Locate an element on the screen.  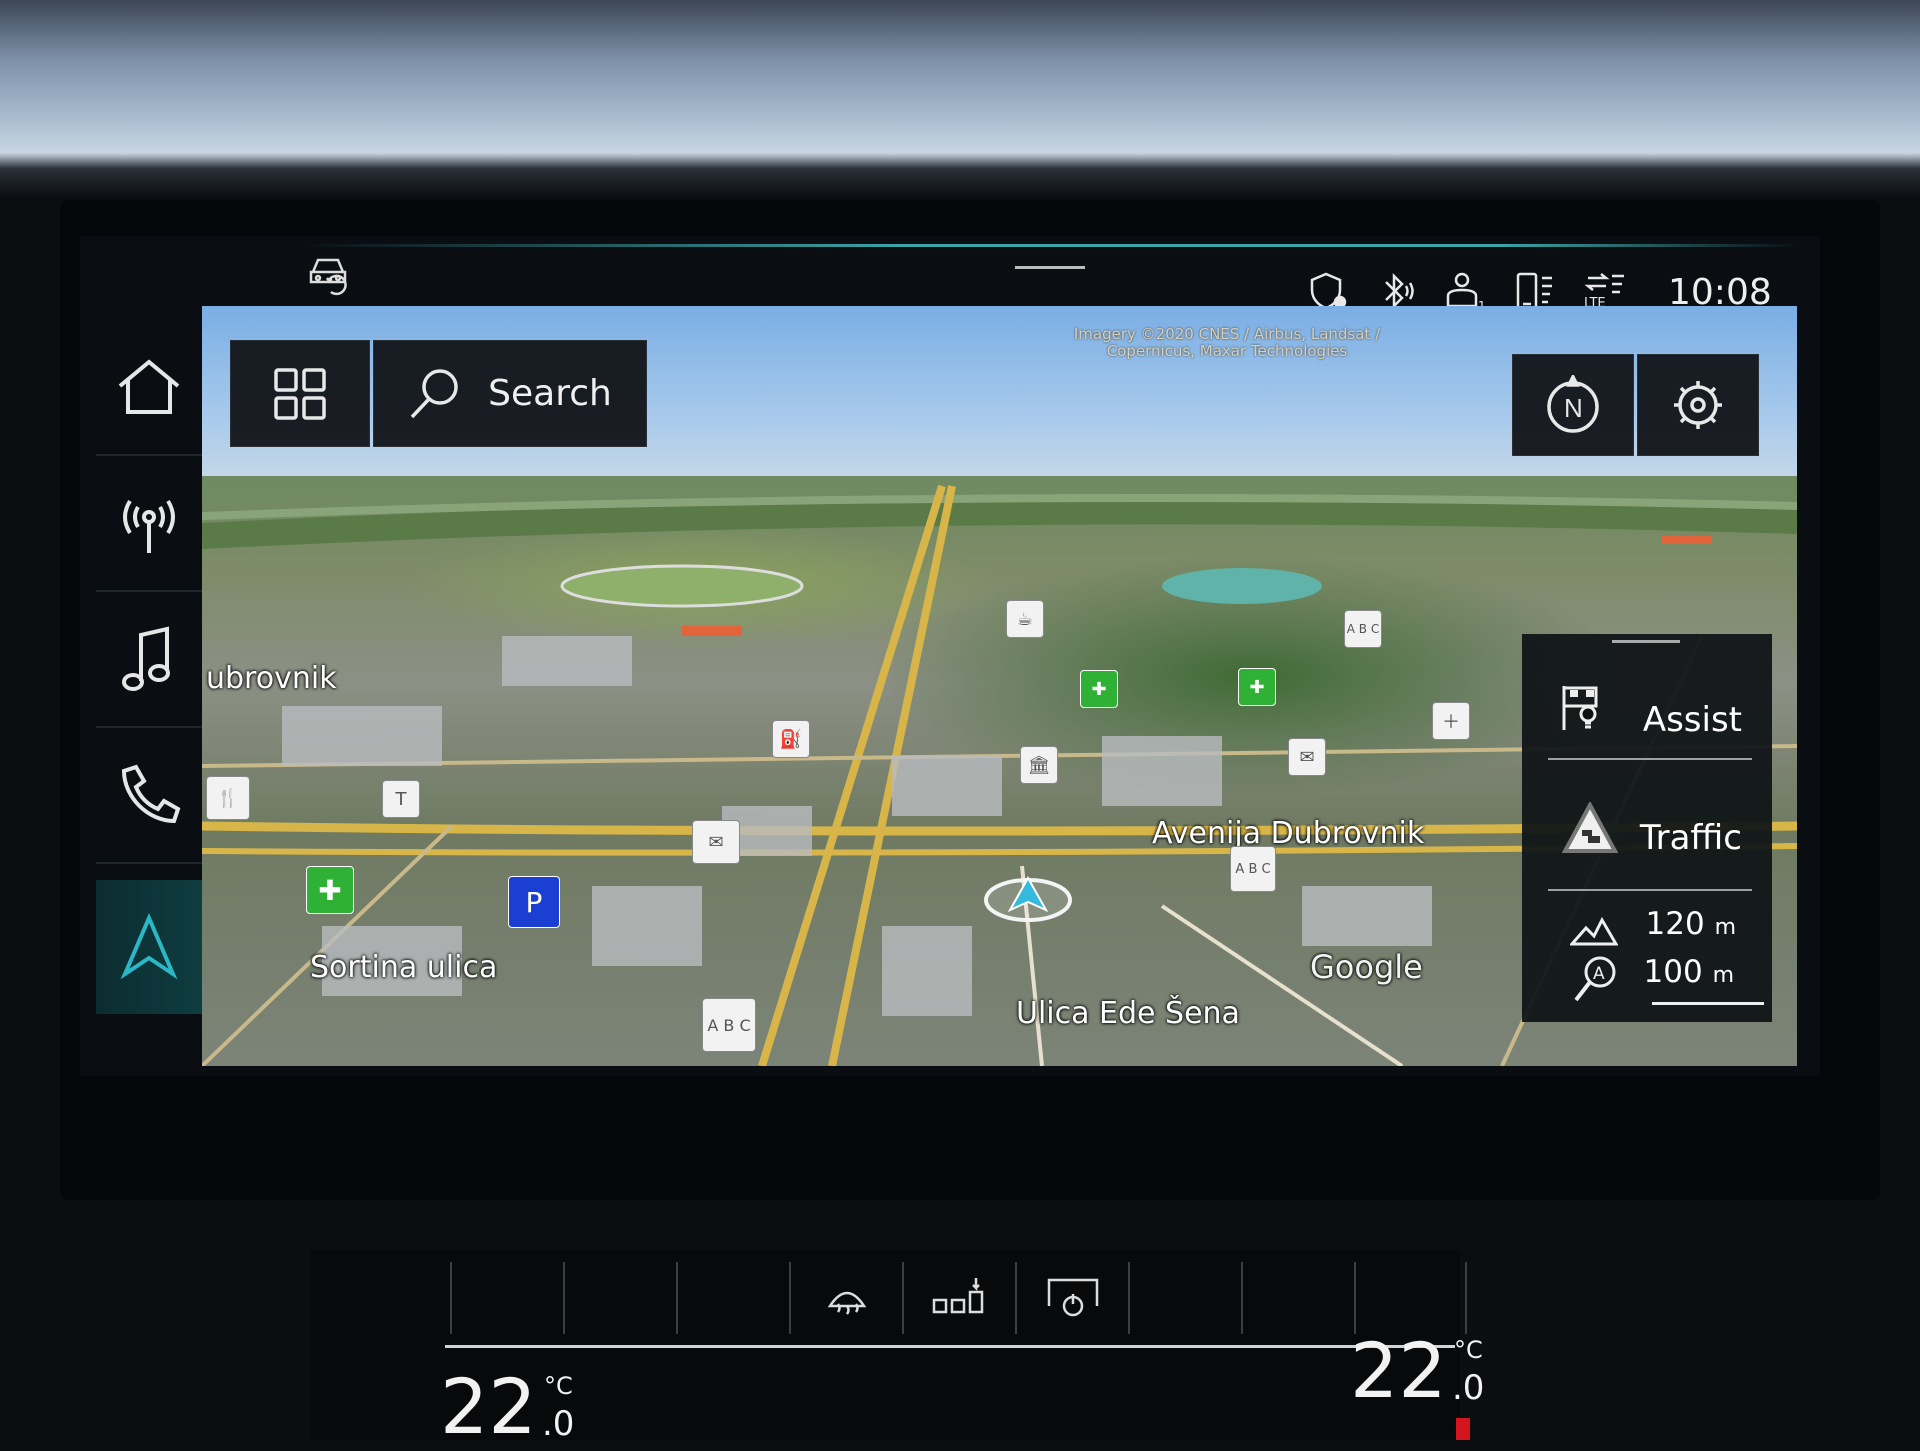
drag-handle is located at coordinates (1050, 267).